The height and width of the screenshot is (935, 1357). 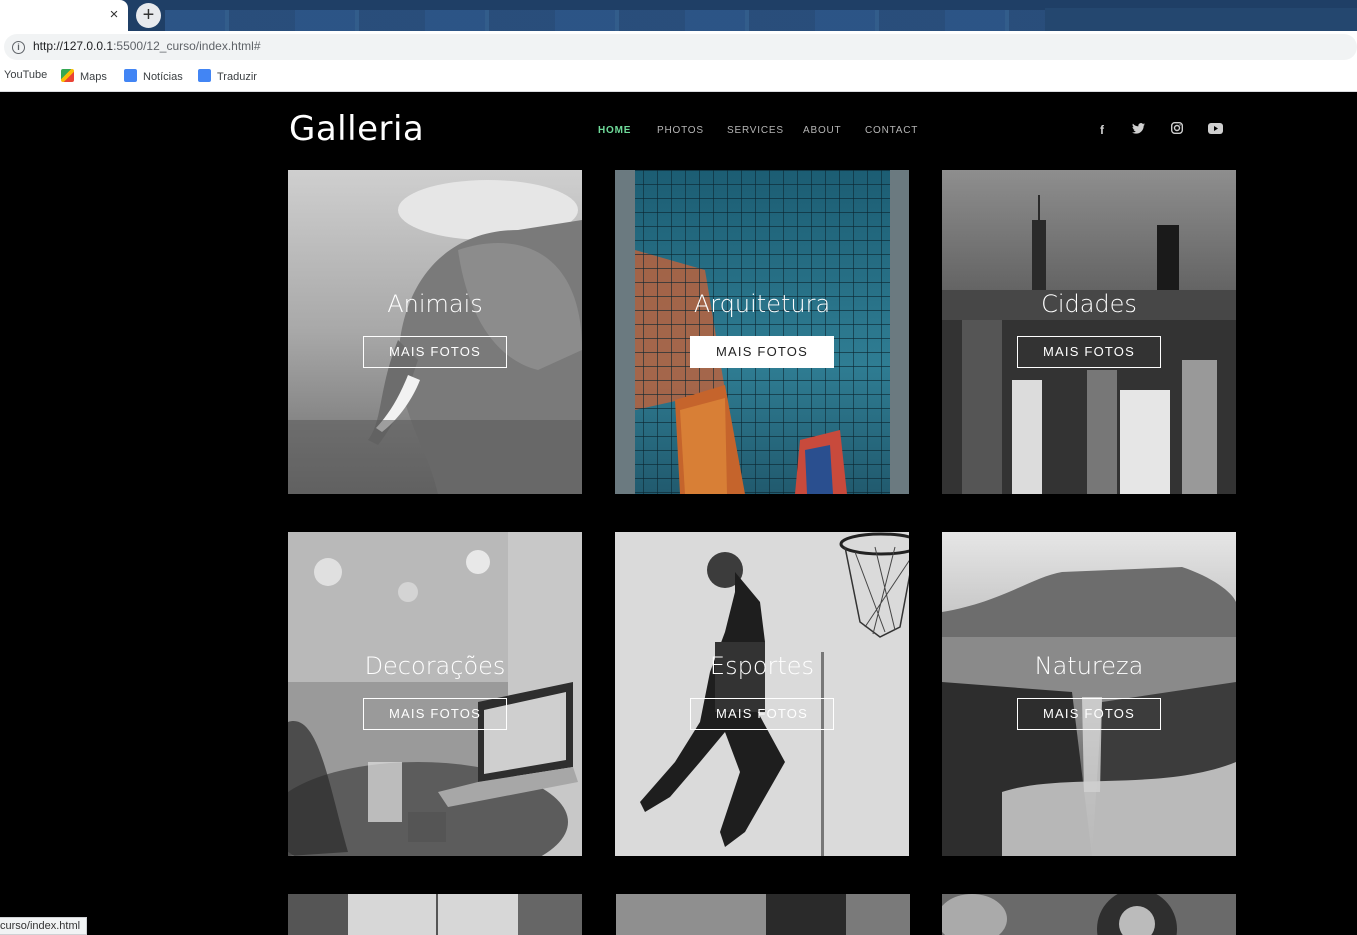 What do you see at coordinates (93, 77) in the screenshot?
I see `bookmark-label: Maps` at bounding box center [93, 77].